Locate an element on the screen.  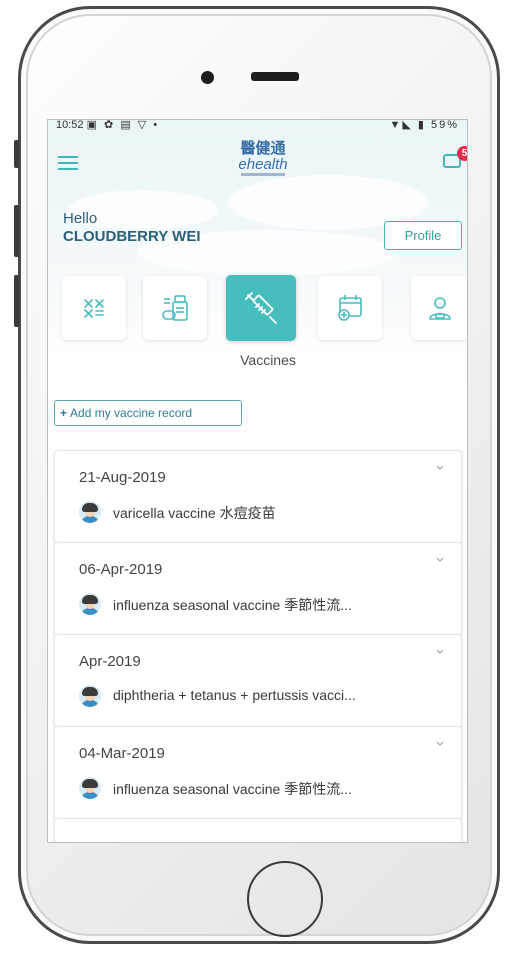
add-record-label: Add my vaccine record is located at coordinates (131, 413).